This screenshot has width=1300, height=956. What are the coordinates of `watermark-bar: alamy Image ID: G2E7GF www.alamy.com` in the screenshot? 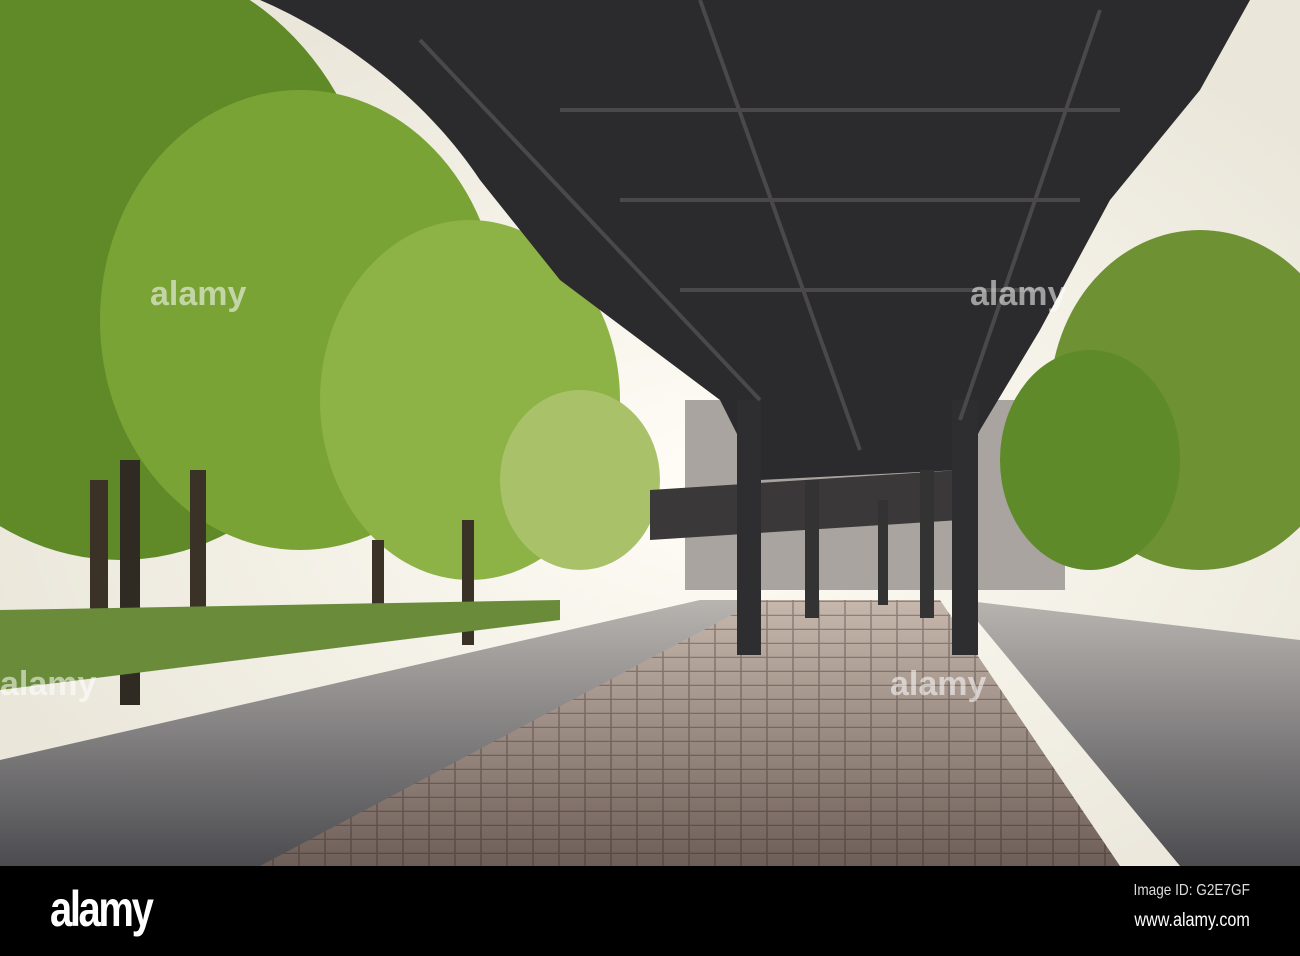 It's located at (650, 911).